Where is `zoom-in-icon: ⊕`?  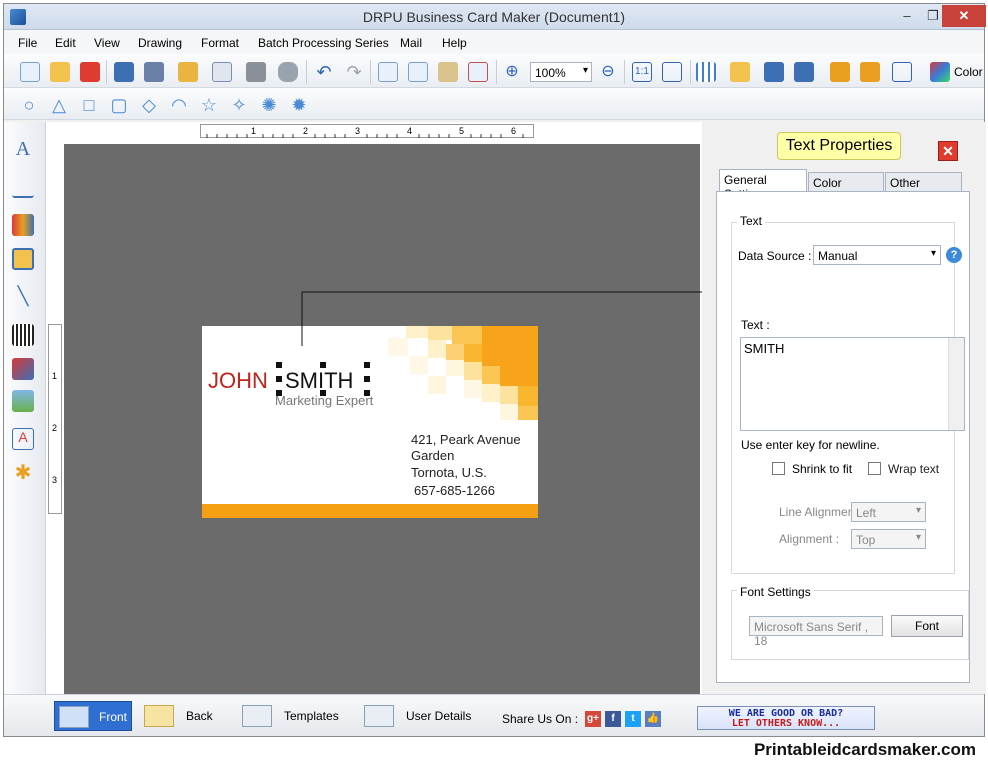 zoom-in-icon: ⊕ is located at coordinates (512, 72).